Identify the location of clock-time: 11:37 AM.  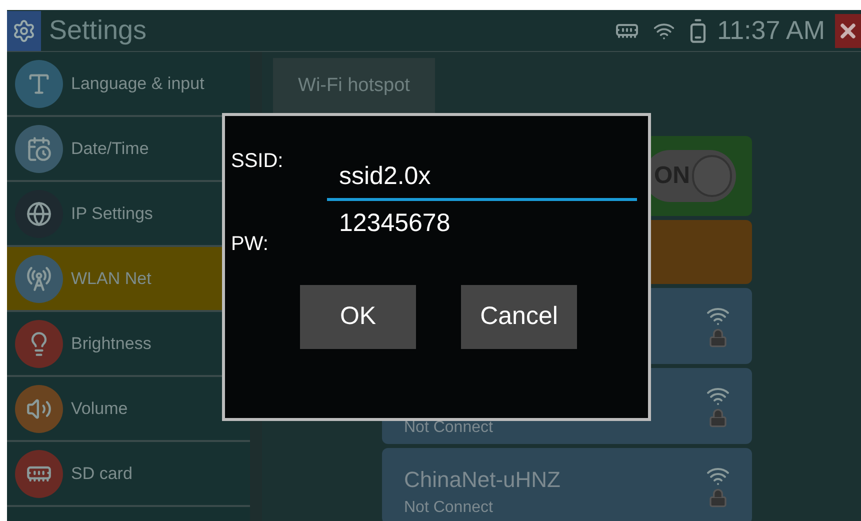
(771, 30).